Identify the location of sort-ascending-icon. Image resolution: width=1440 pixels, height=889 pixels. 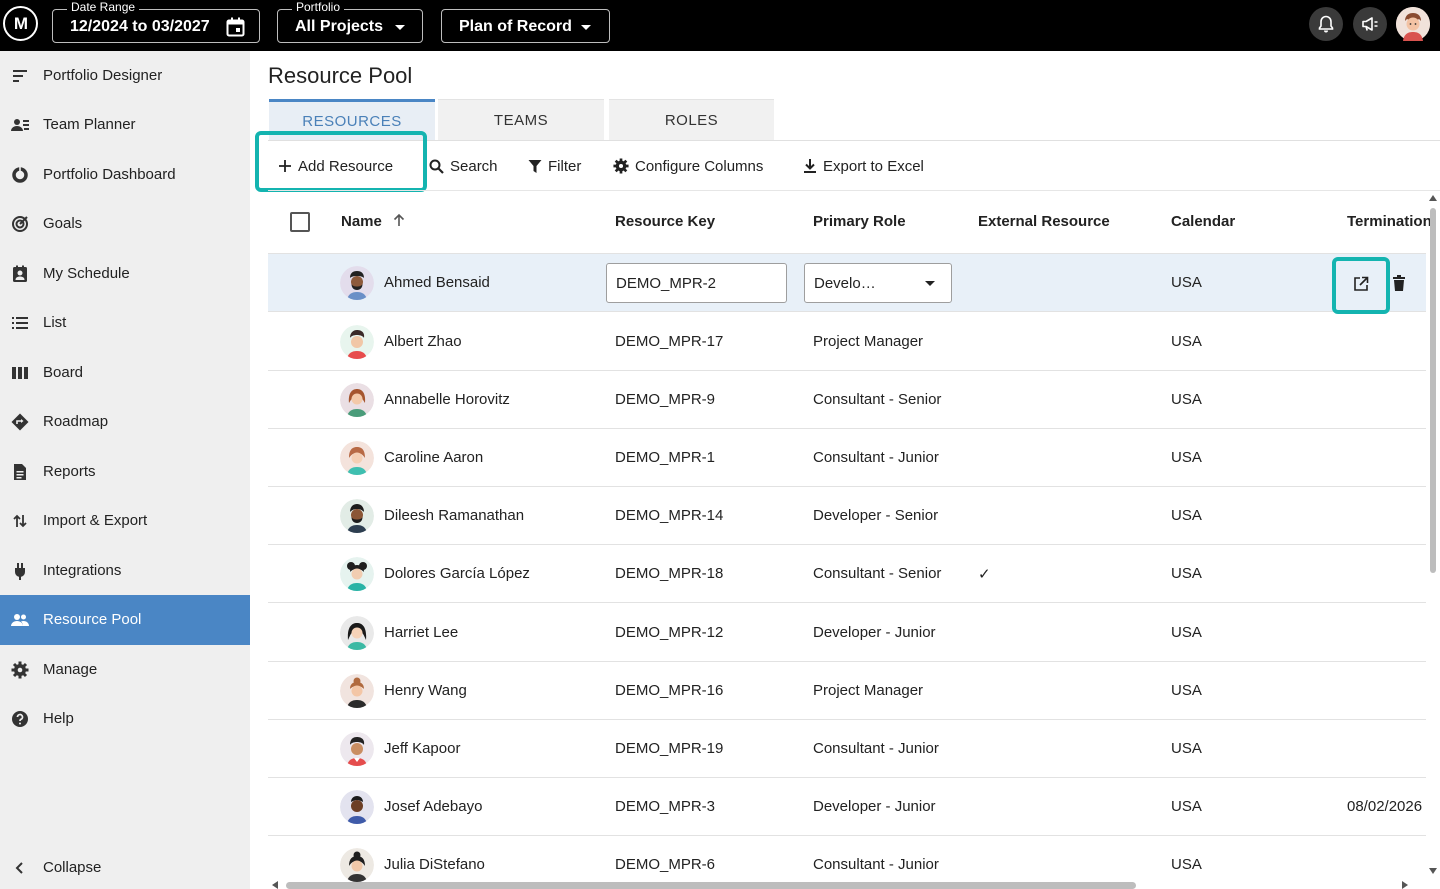
(399, 219).